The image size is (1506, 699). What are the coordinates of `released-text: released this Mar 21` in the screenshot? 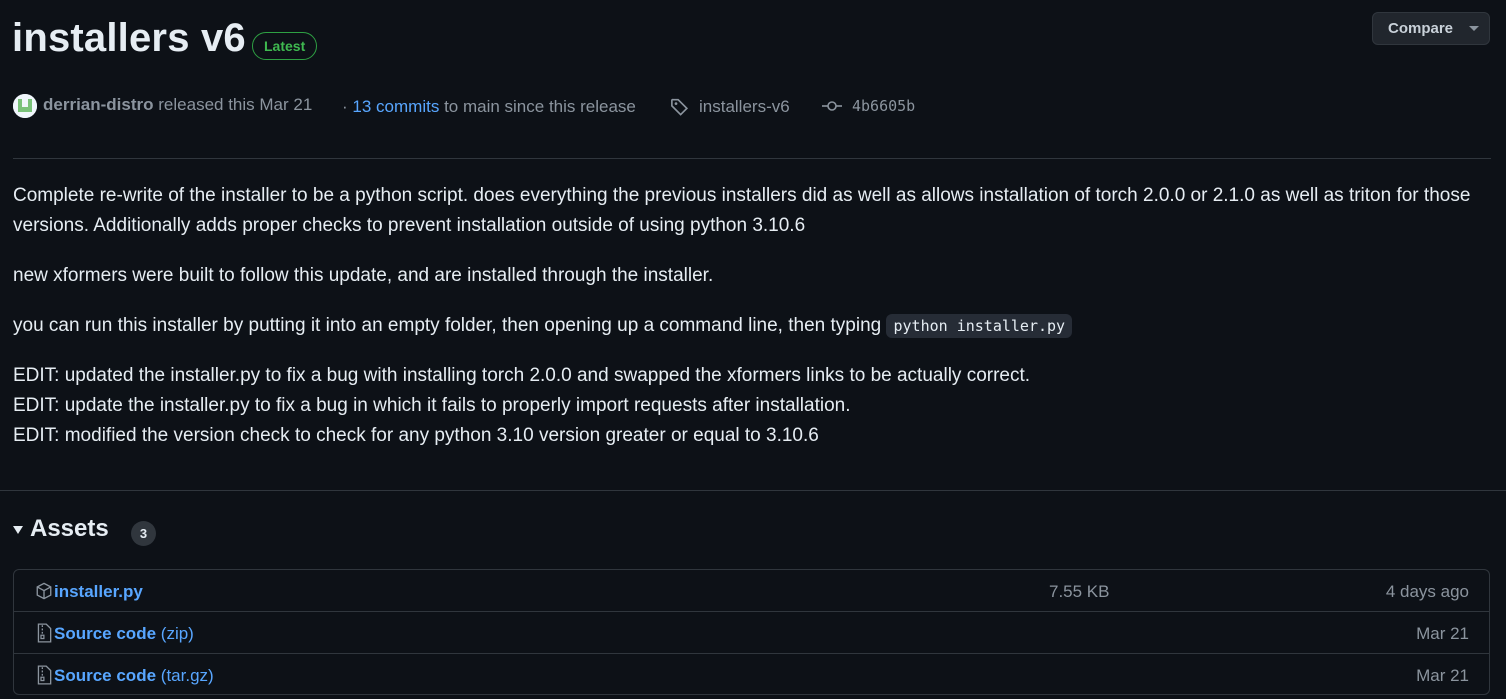 It's located at (235, 104).